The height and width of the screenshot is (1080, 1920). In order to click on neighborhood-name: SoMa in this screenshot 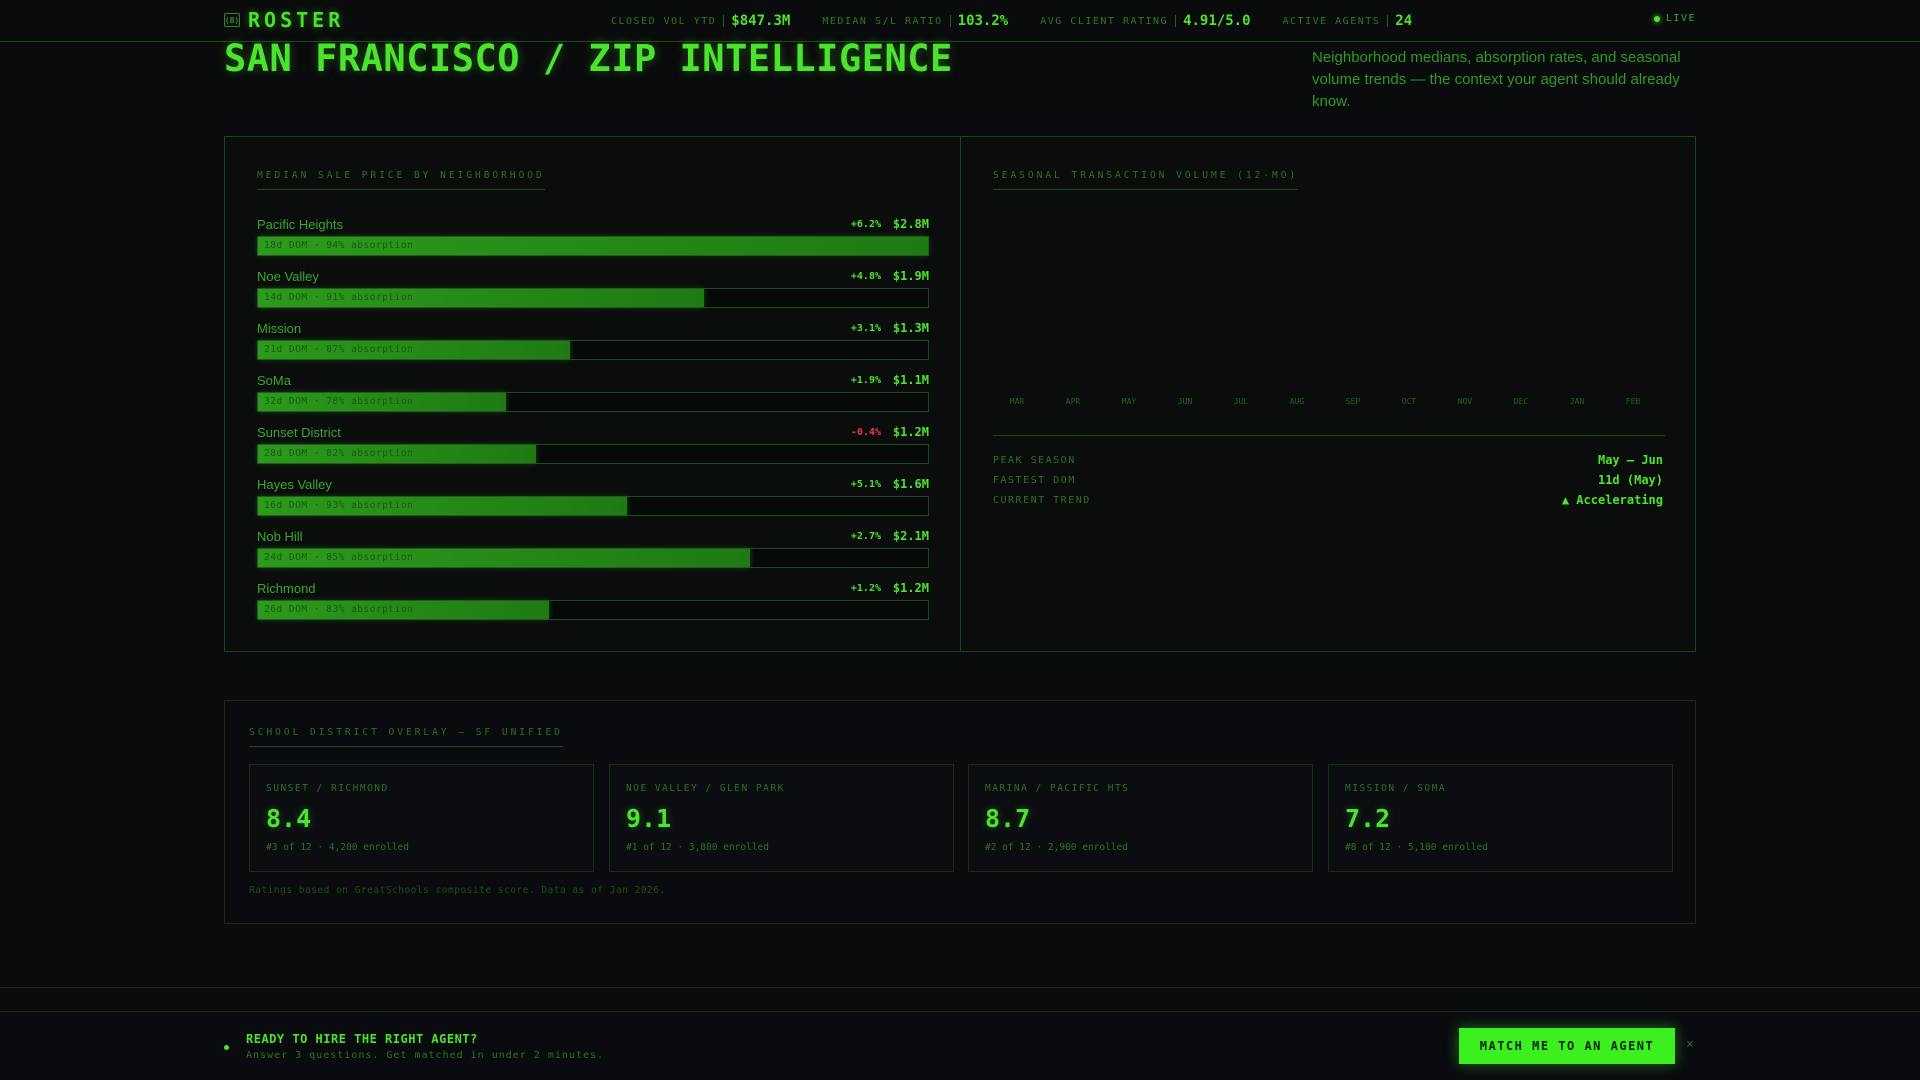, I will do `click(274, 380)`.